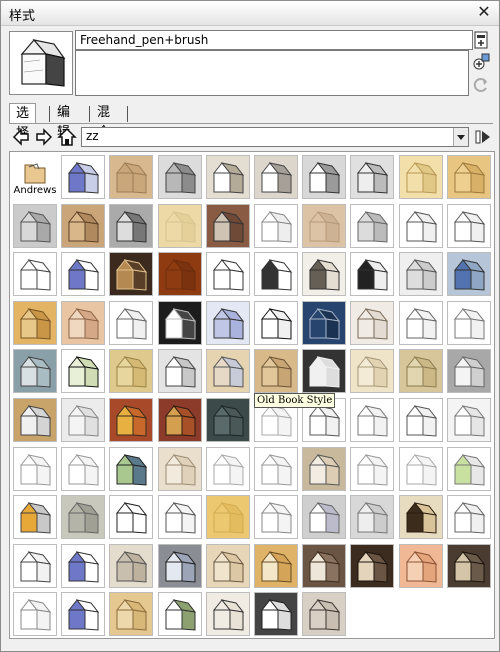 The width and height of the screenshot is (500, 652). Describe the element at coordinates (481, 62) in the screenshot. I see `update-style-icon` at that location.